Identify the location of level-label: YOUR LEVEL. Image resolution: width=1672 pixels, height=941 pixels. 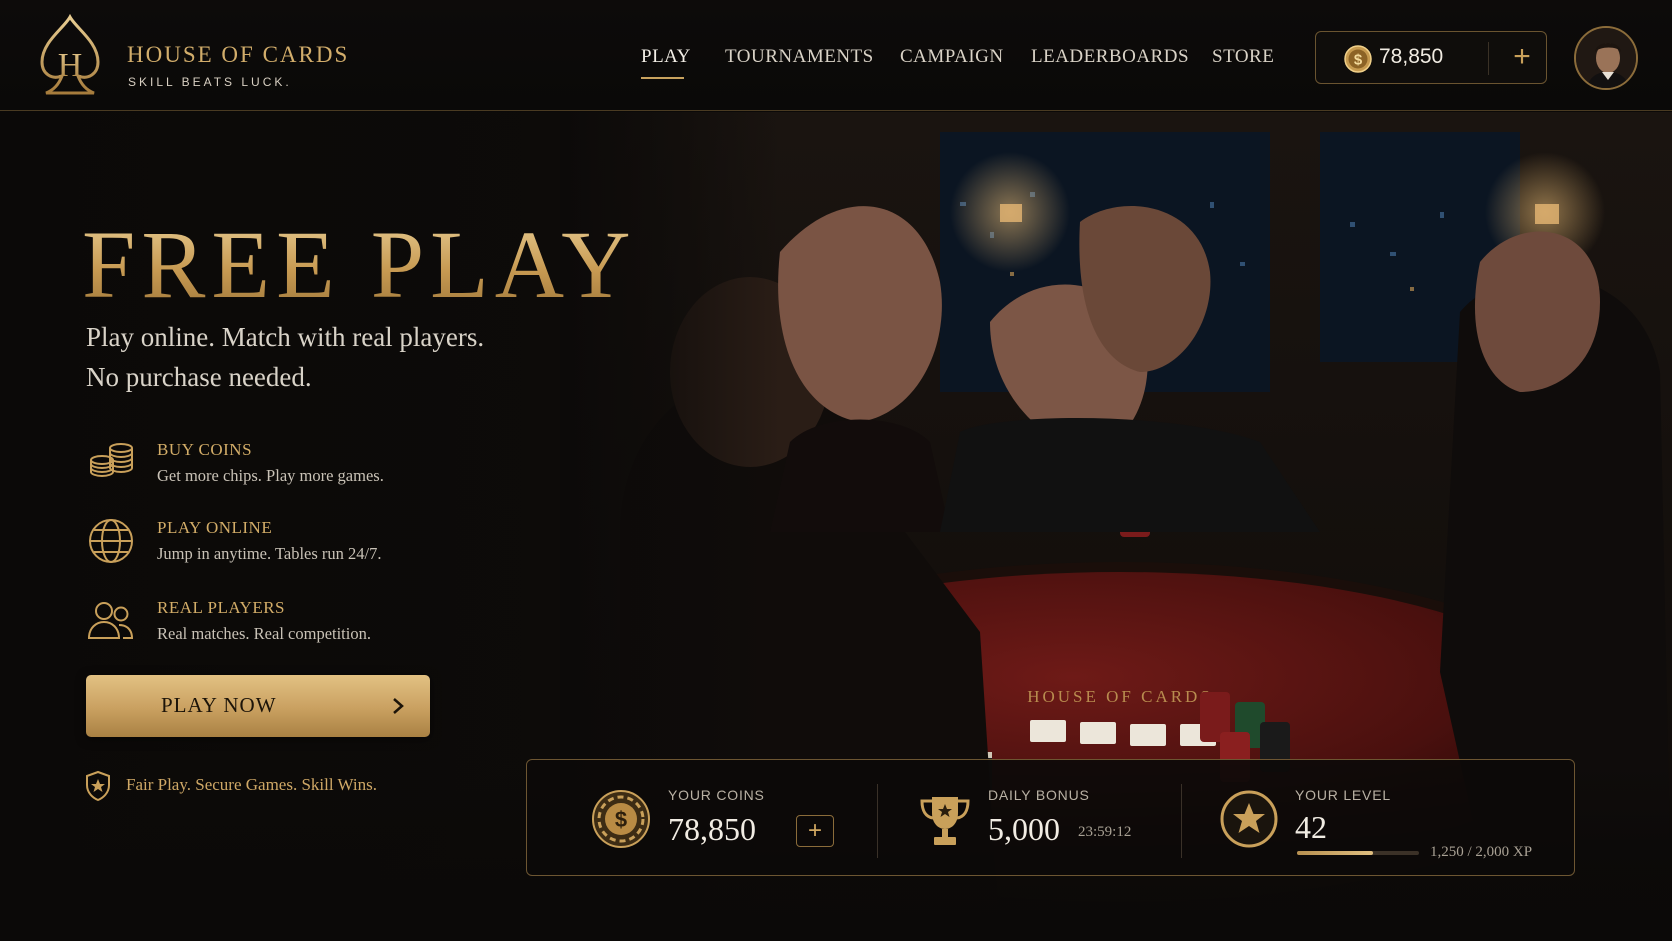
(1343, 795).